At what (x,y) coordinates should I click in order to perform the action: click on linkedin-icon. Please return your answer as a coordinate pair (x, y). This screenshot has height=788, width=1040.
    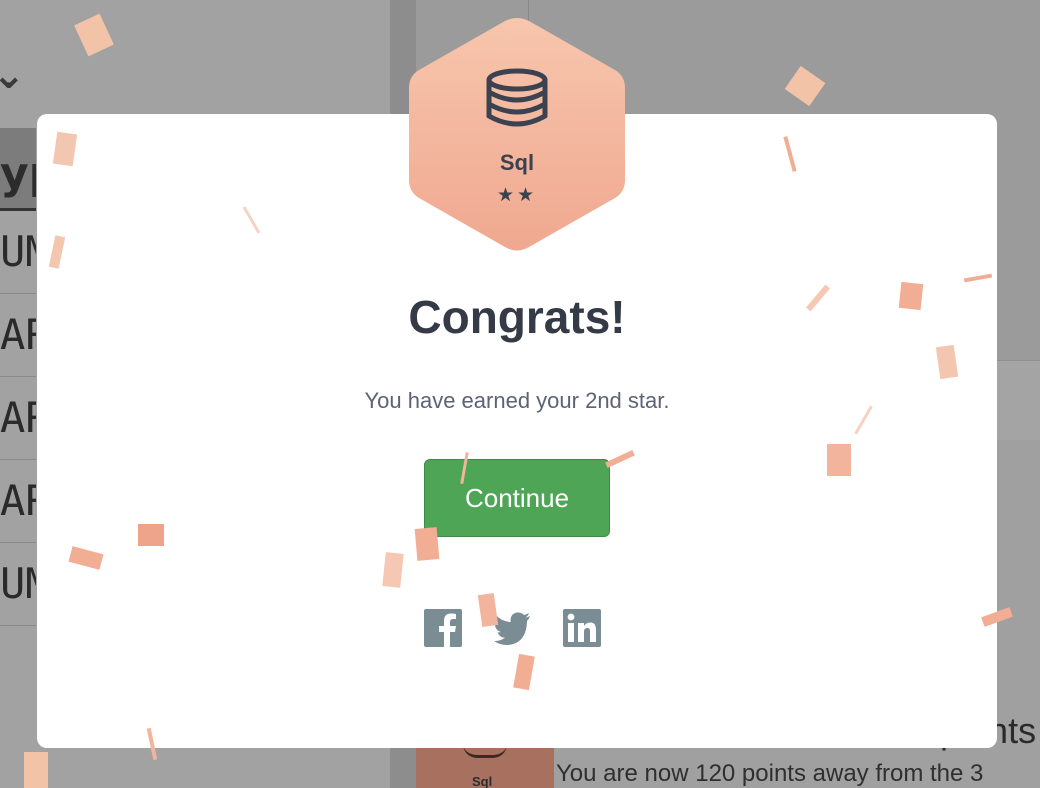
    Looking at the image, I should click on (582, 628).